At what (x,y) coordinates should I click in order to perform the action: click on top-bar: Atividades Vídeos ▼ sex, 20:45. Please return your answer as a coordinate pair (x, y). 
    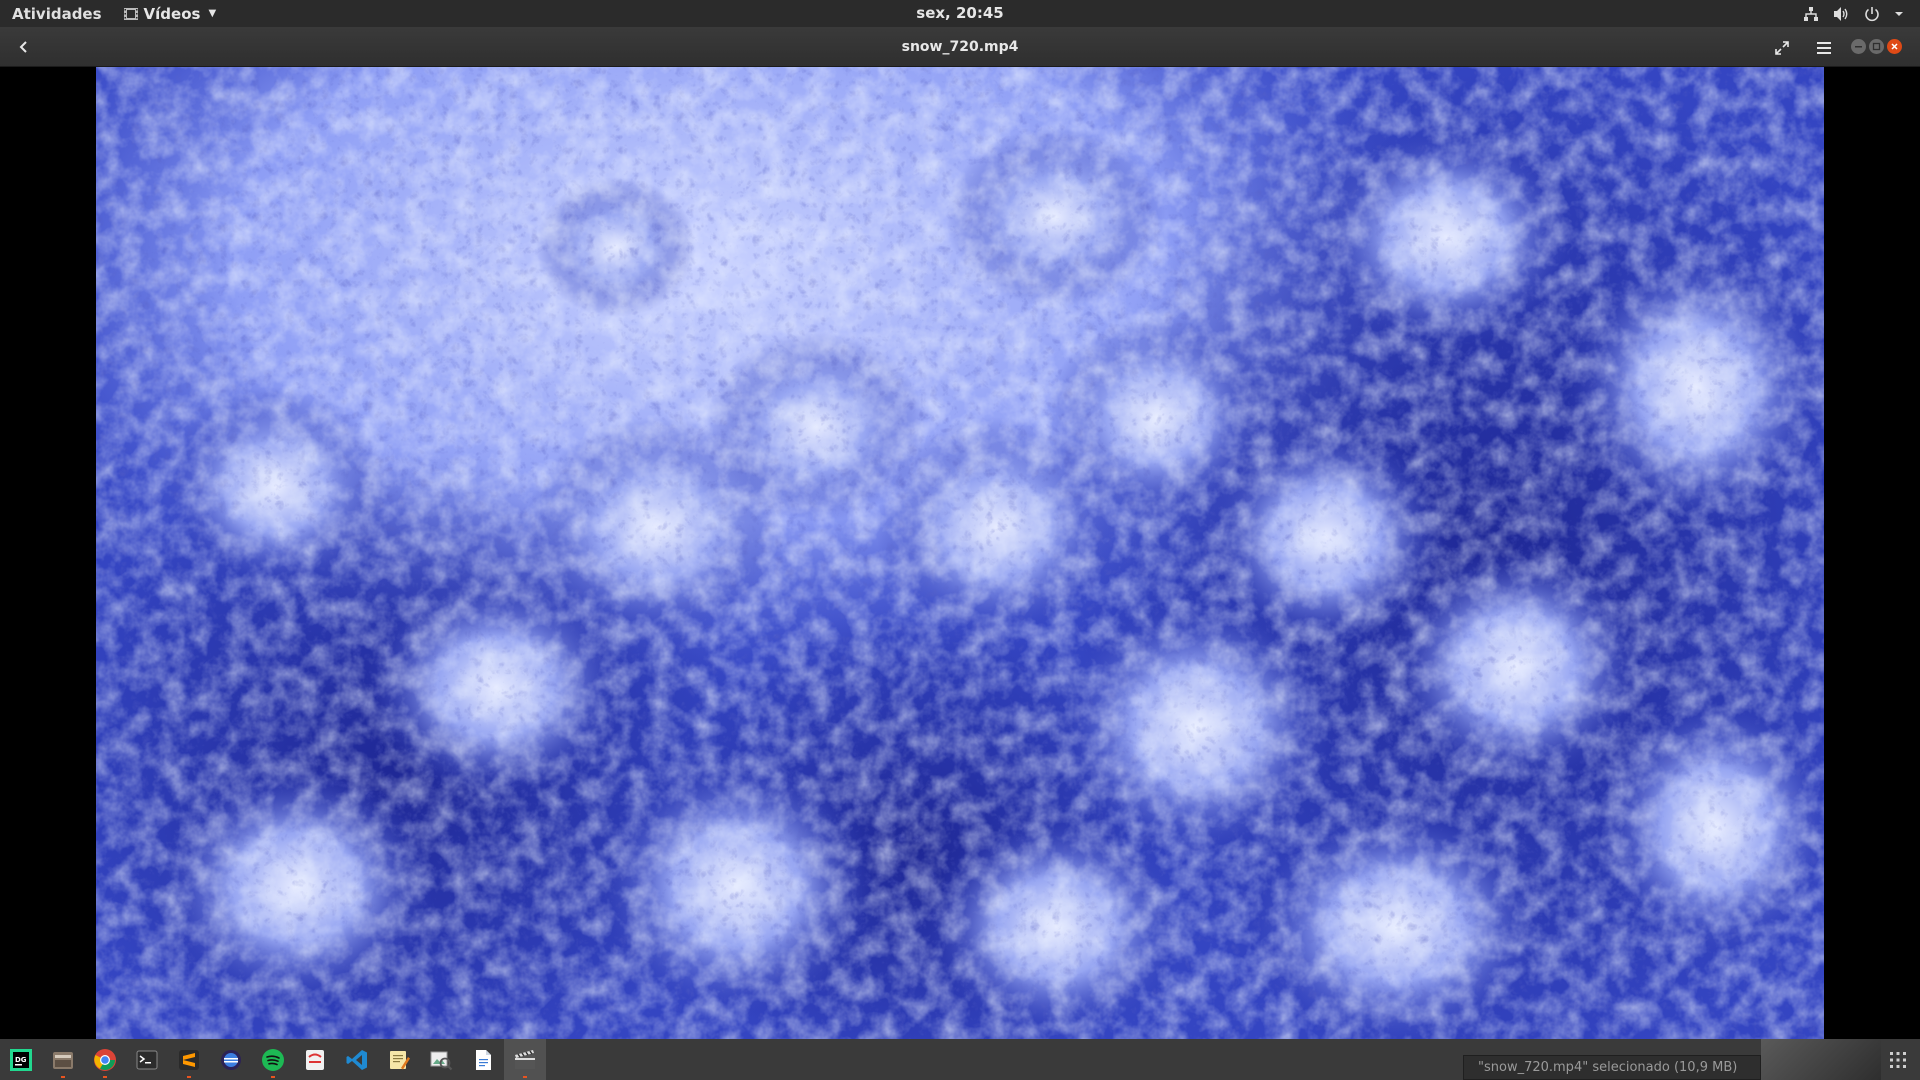
    Looking at the image, I should click on (960, 13).